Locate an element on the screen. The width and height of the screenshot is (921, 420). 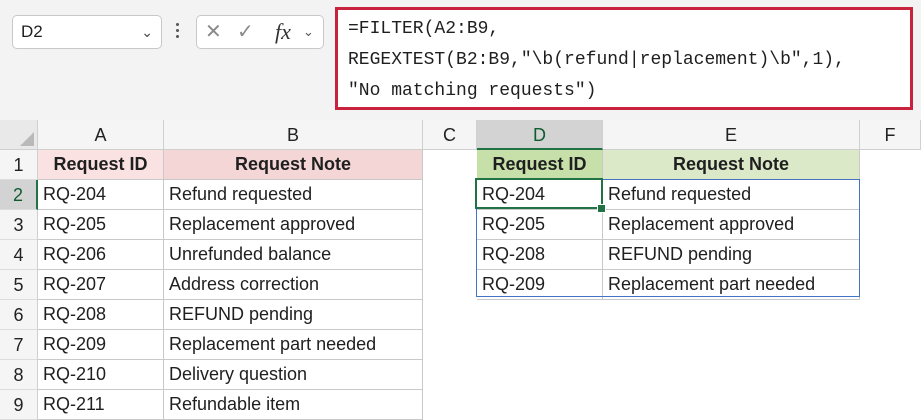
row-header-4: 4 is located at coordinates (19, 255).